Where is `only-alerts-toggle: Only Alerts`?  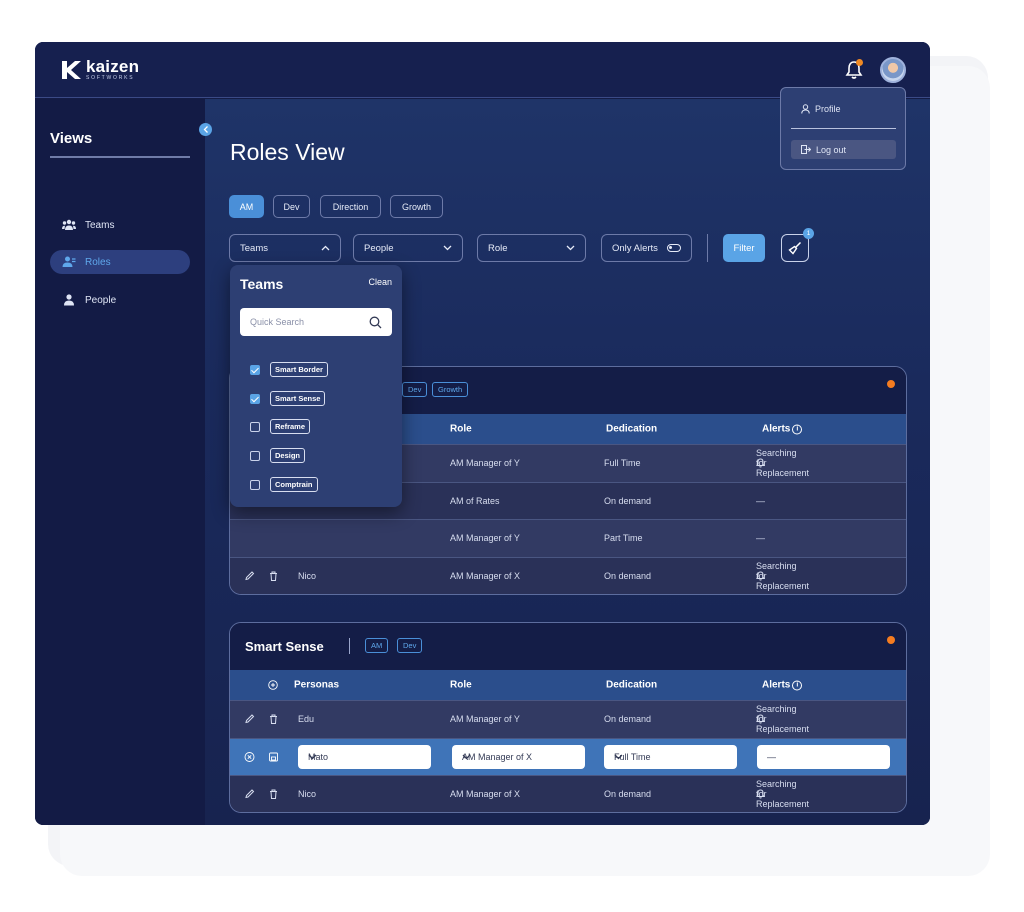
only-alerts-toggle: Only Alerts is located at coordinates (646, 248).